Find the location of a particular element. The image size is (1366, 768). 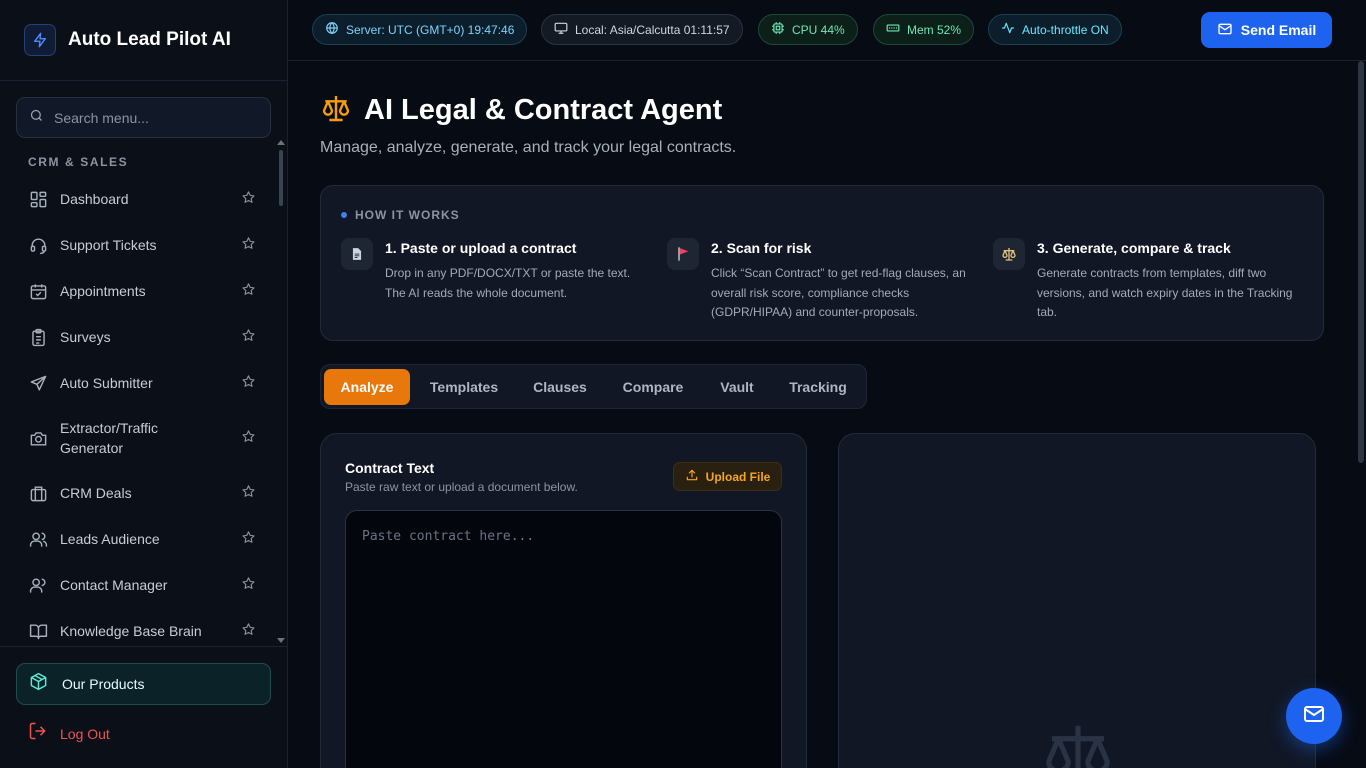

sidebar-item-dashboard: Dashboard is located at coordinates (145, 199).